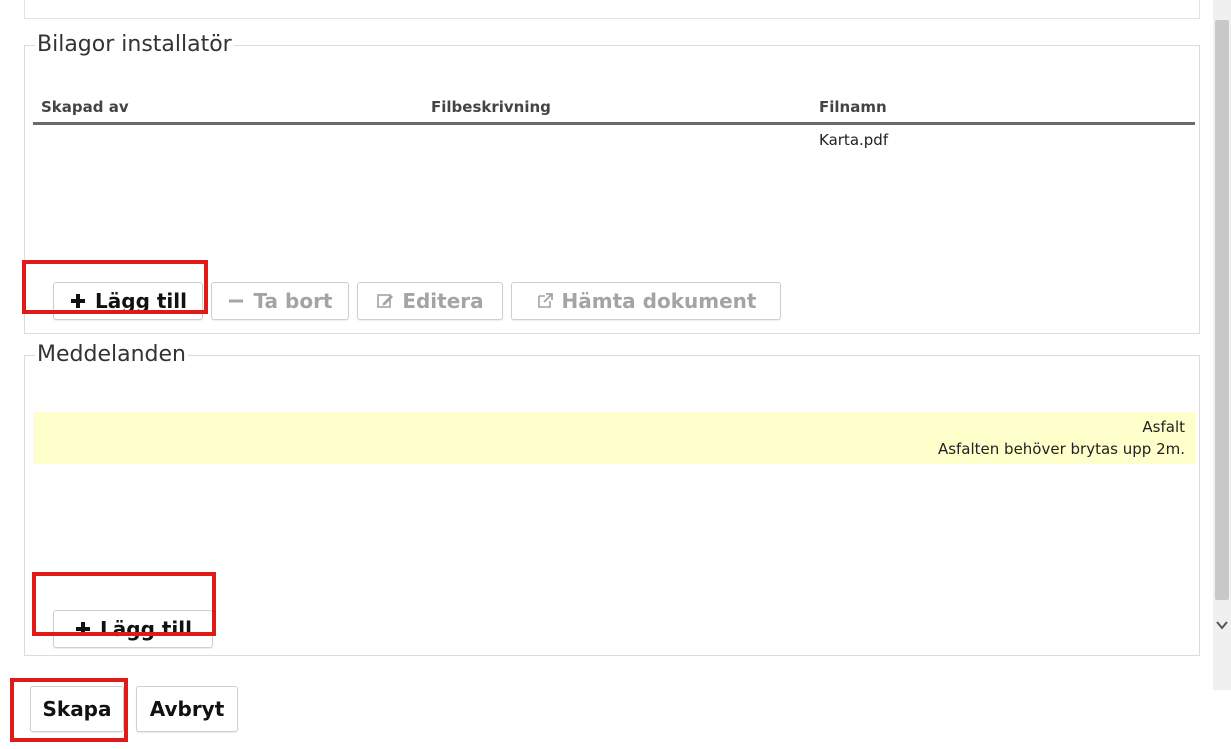 The height and width of the screenshot is (749, 1231). I want to click on chevron-down-icon, so click(1222, 625).